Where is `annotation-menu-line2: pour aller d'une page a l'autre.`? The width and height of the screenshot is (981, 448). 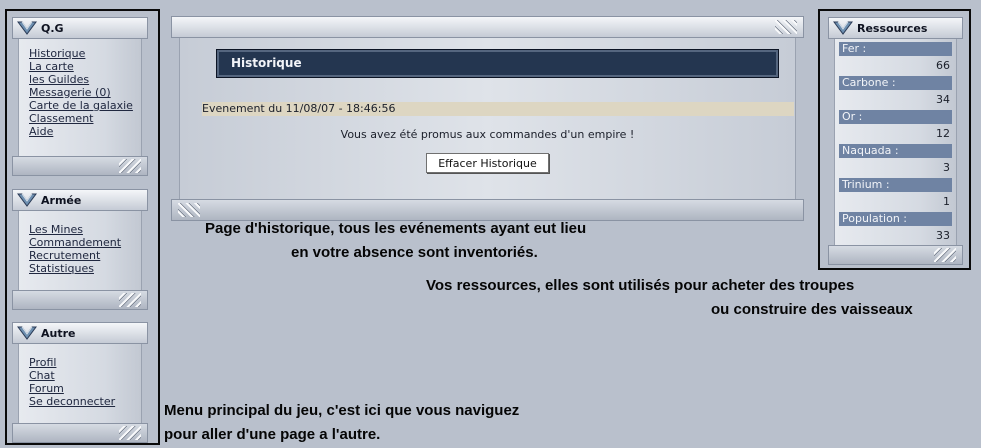 annotation-menu-line2: pour aller d'une page a l'autre. is located at coordinates (272, 434).